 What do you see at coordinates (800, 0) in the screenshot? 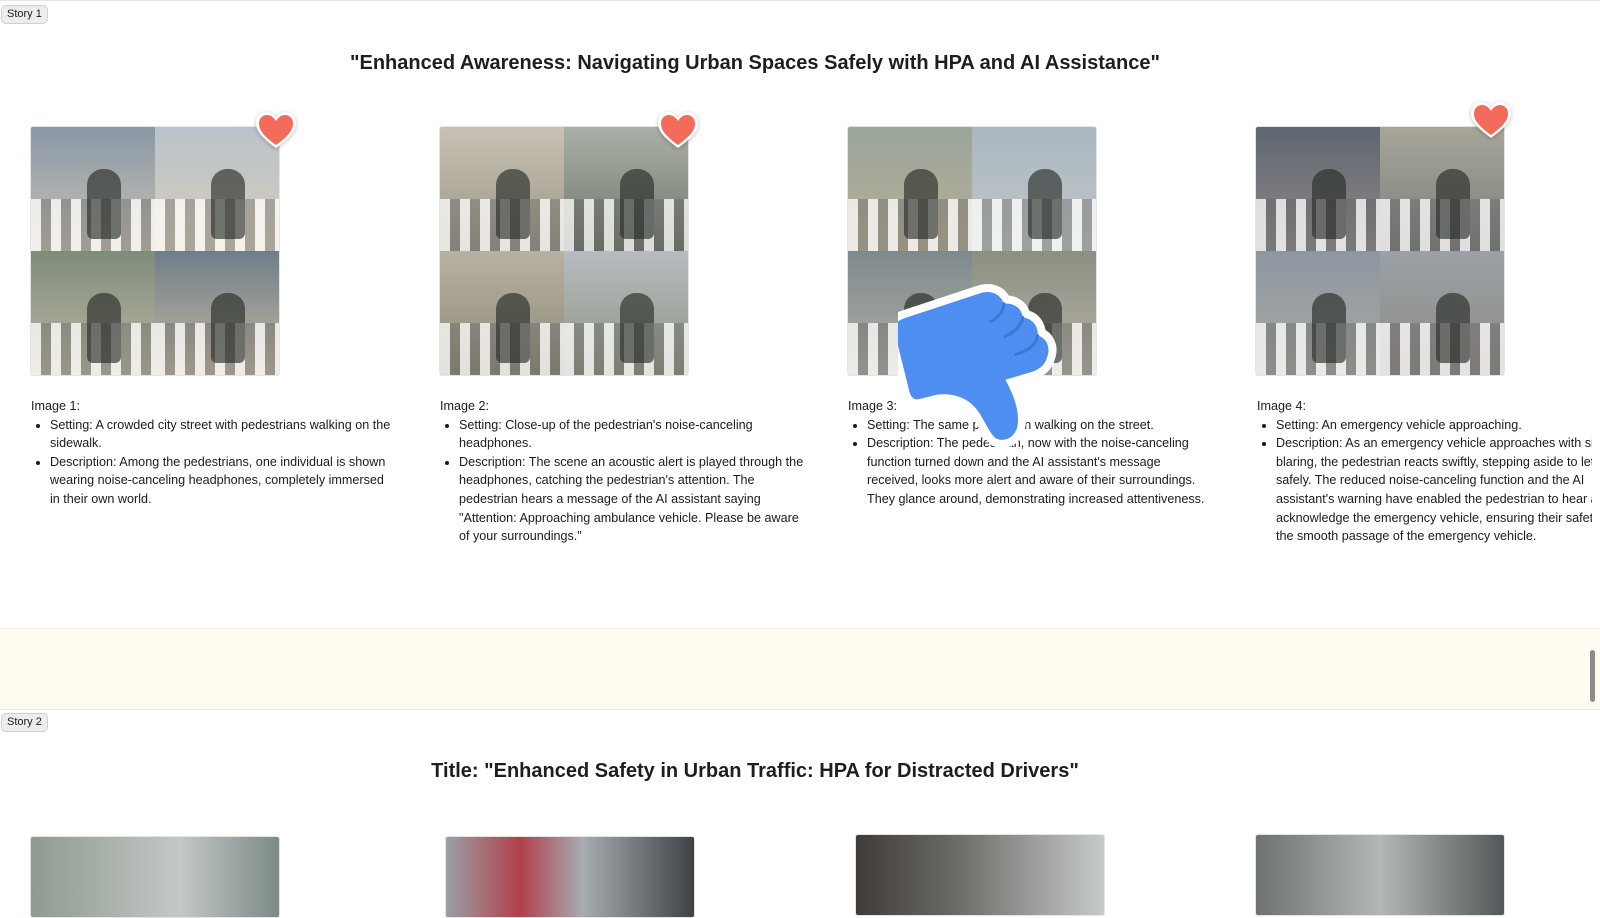
I see `top-divider` at bounding box center [800, 0].